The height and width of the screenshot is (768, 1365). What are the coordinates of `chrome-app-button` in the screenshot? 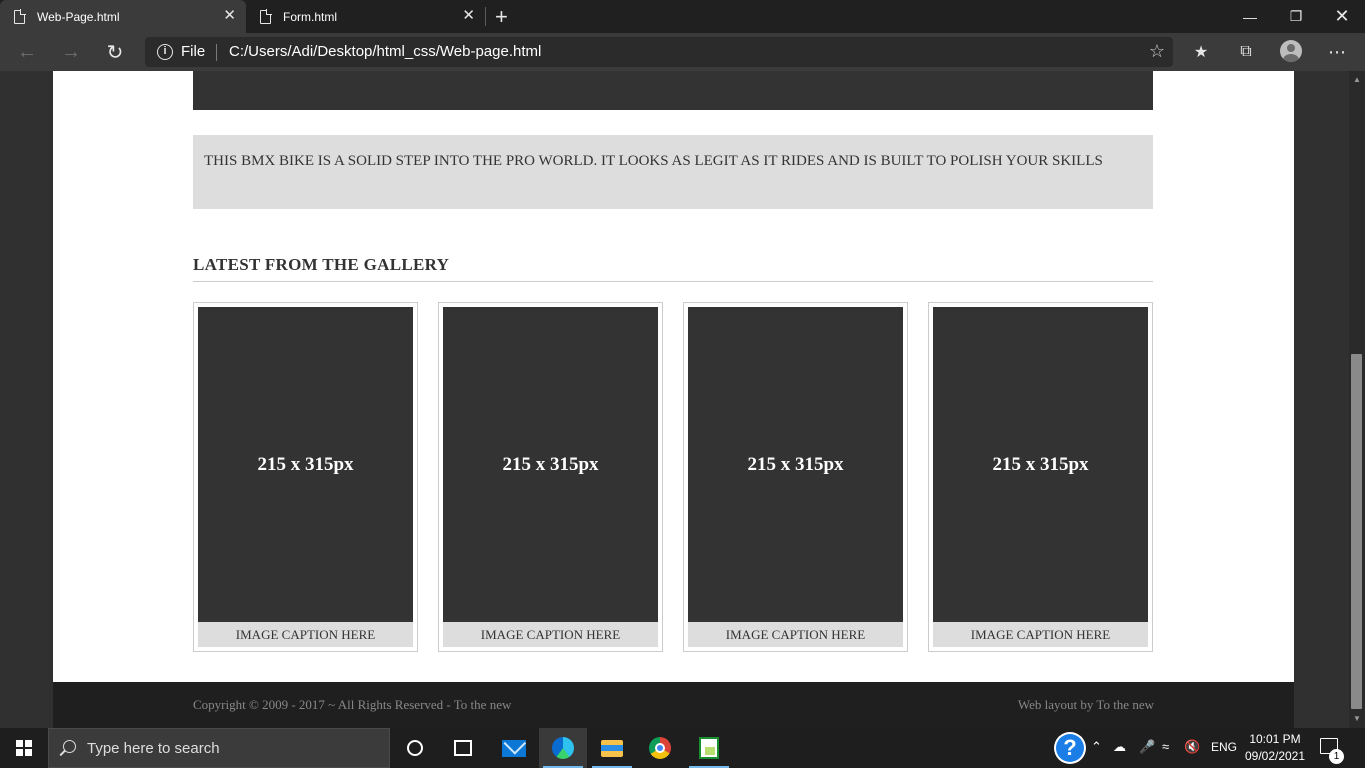 It's located at (660, 748).